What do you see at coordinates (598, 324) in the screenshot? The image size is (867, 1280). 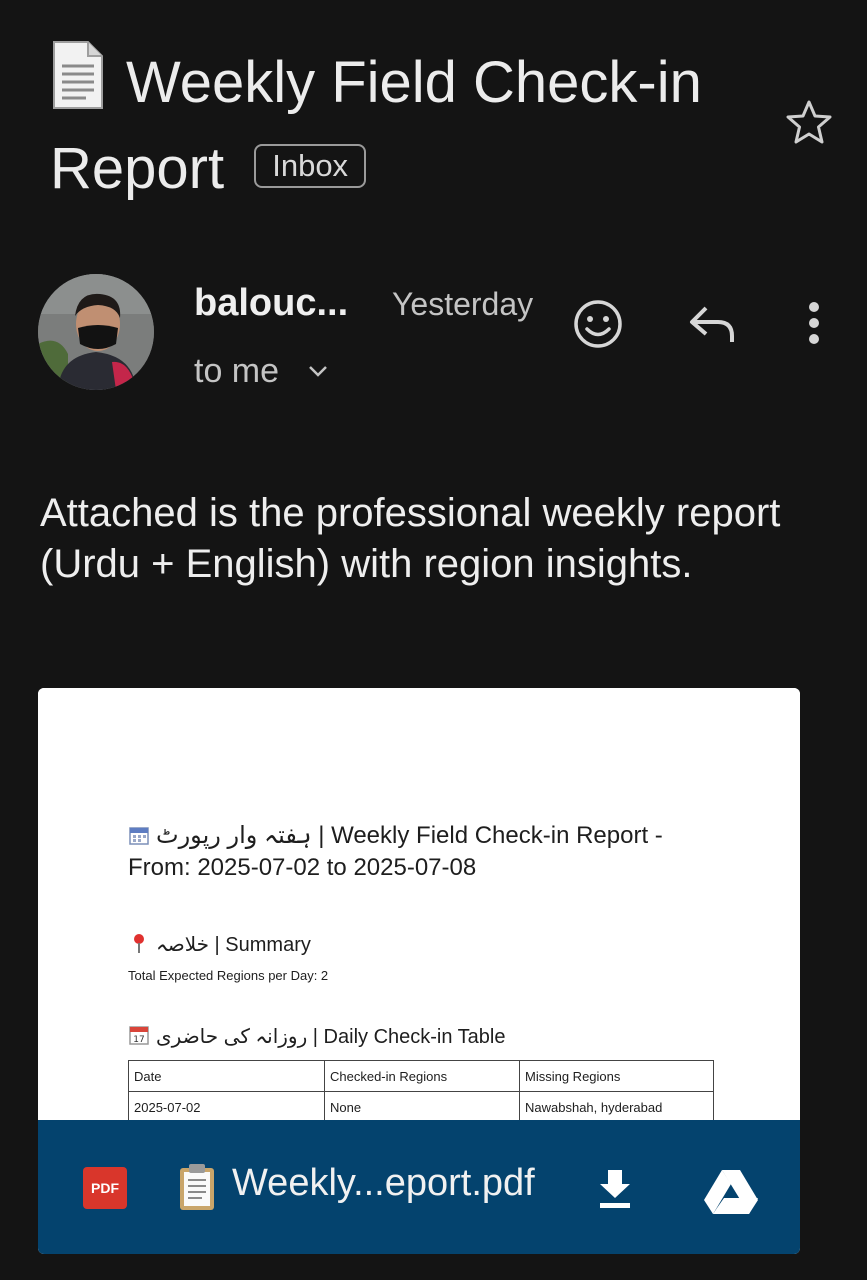 I see `smiley-icon` at bounding box center [598, 324].